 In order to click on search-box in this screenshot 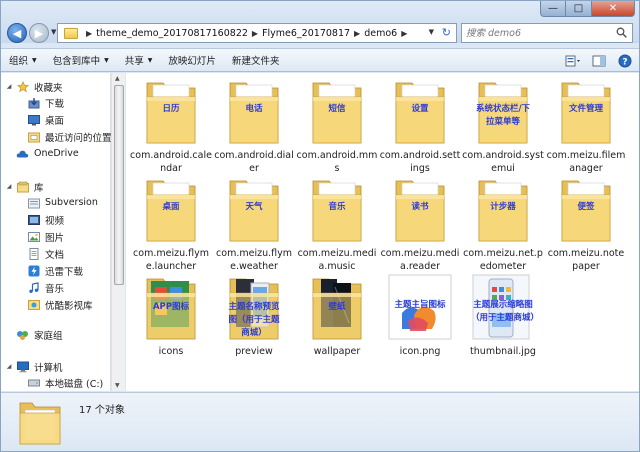, I will do `click(547, 33)`.